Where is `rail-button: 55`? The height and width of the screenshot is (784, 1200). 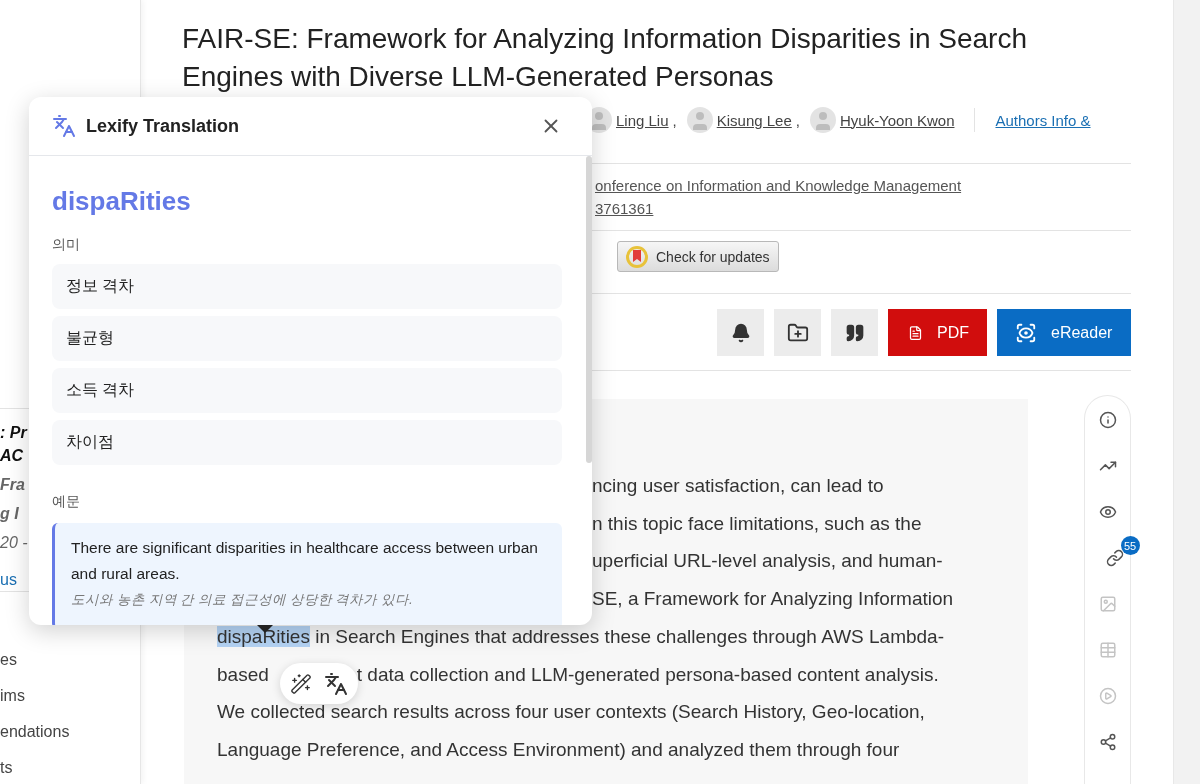
rail-button: 55 is located at coordinates (1122, 553).